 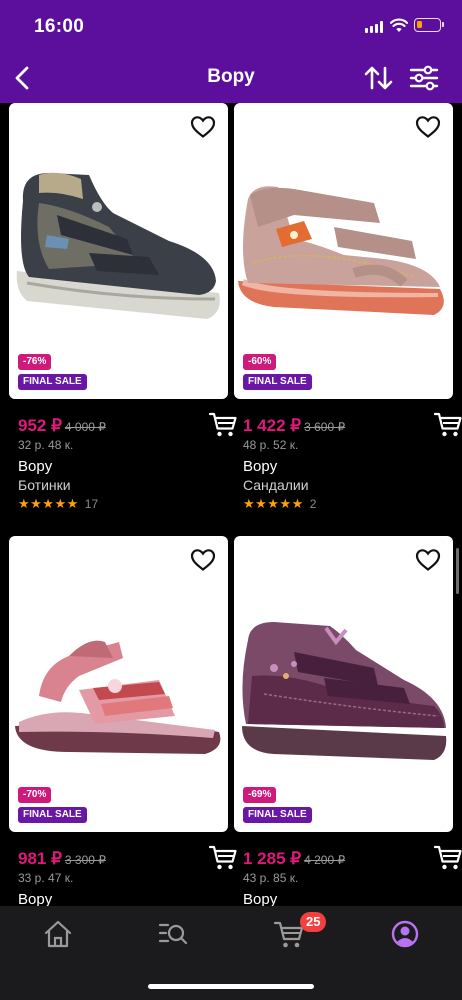 What do you see at coordinates (325, 427) in the screenshot?
I see `old-price: 3 600 ₽` at bounding box center [325, 427].